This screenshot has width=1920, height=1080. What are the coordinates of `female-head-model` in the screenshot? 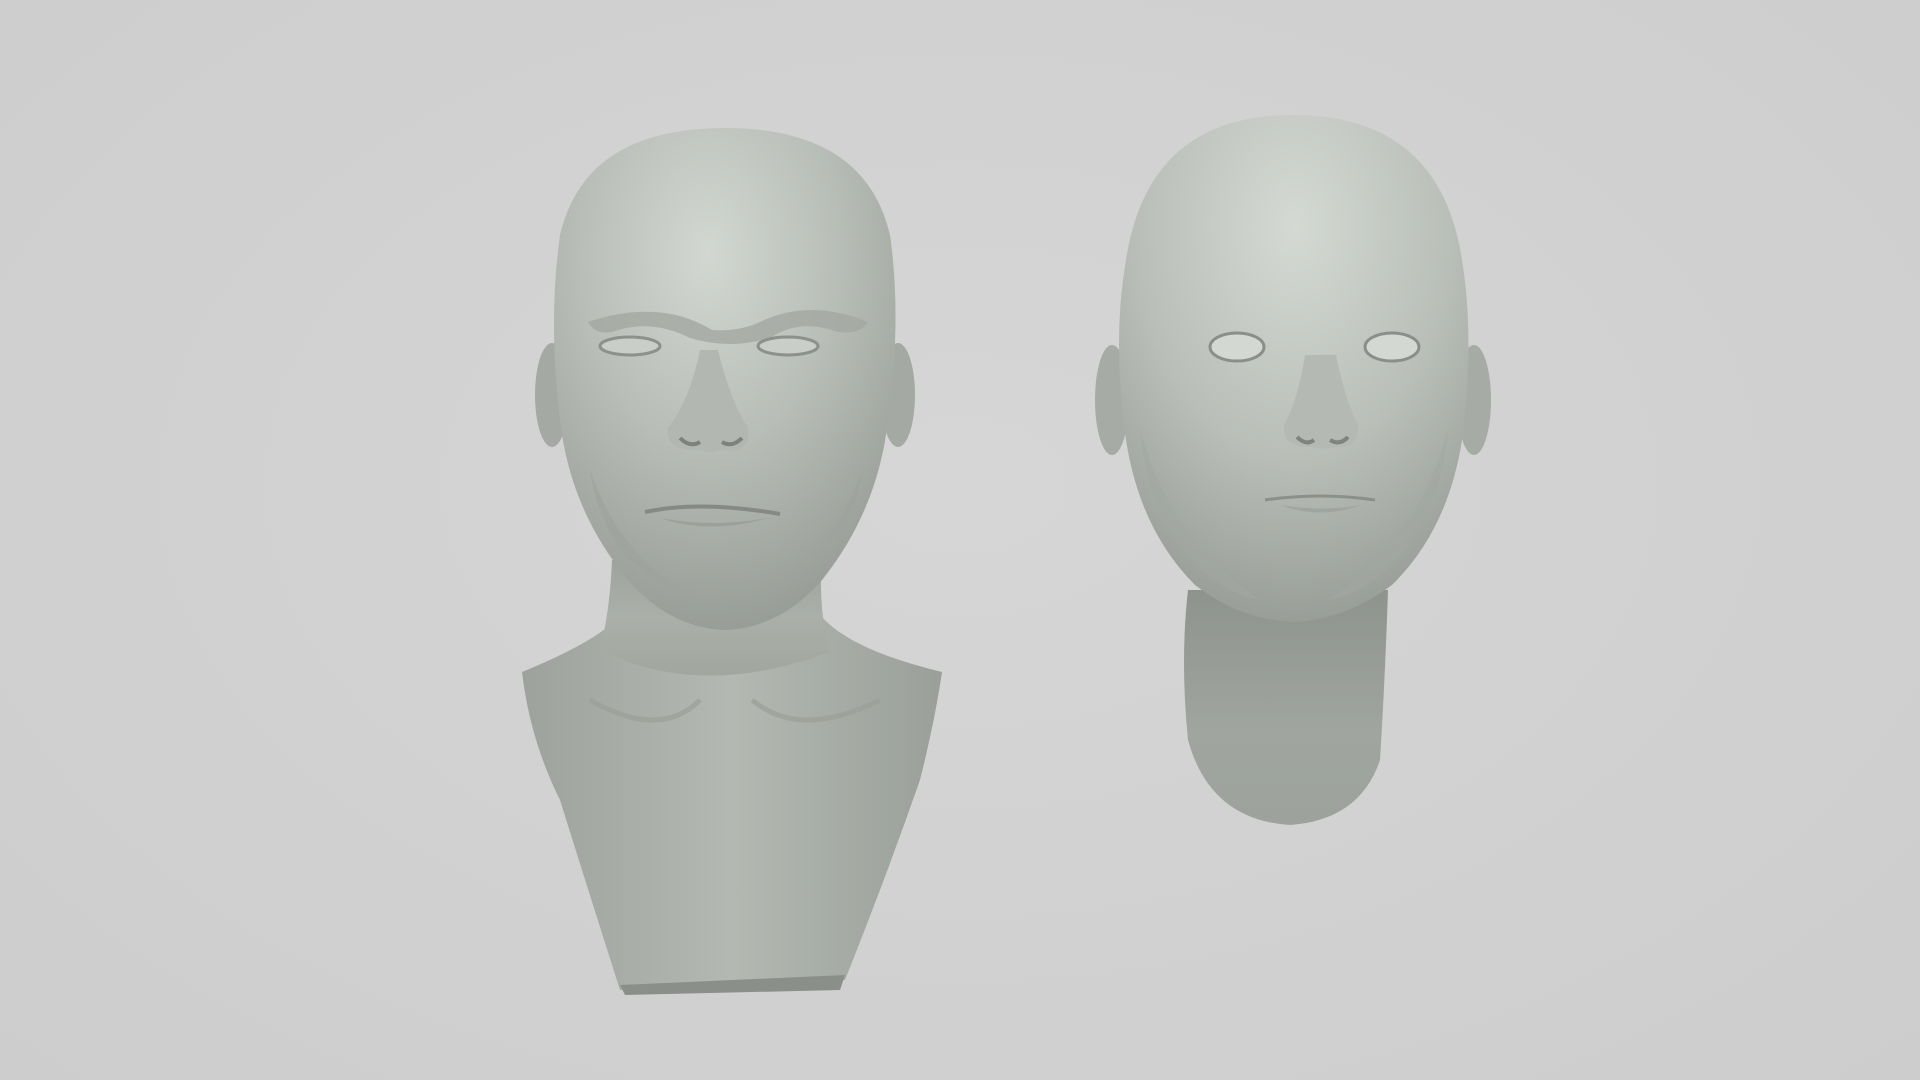 It's located at (1293, 470).